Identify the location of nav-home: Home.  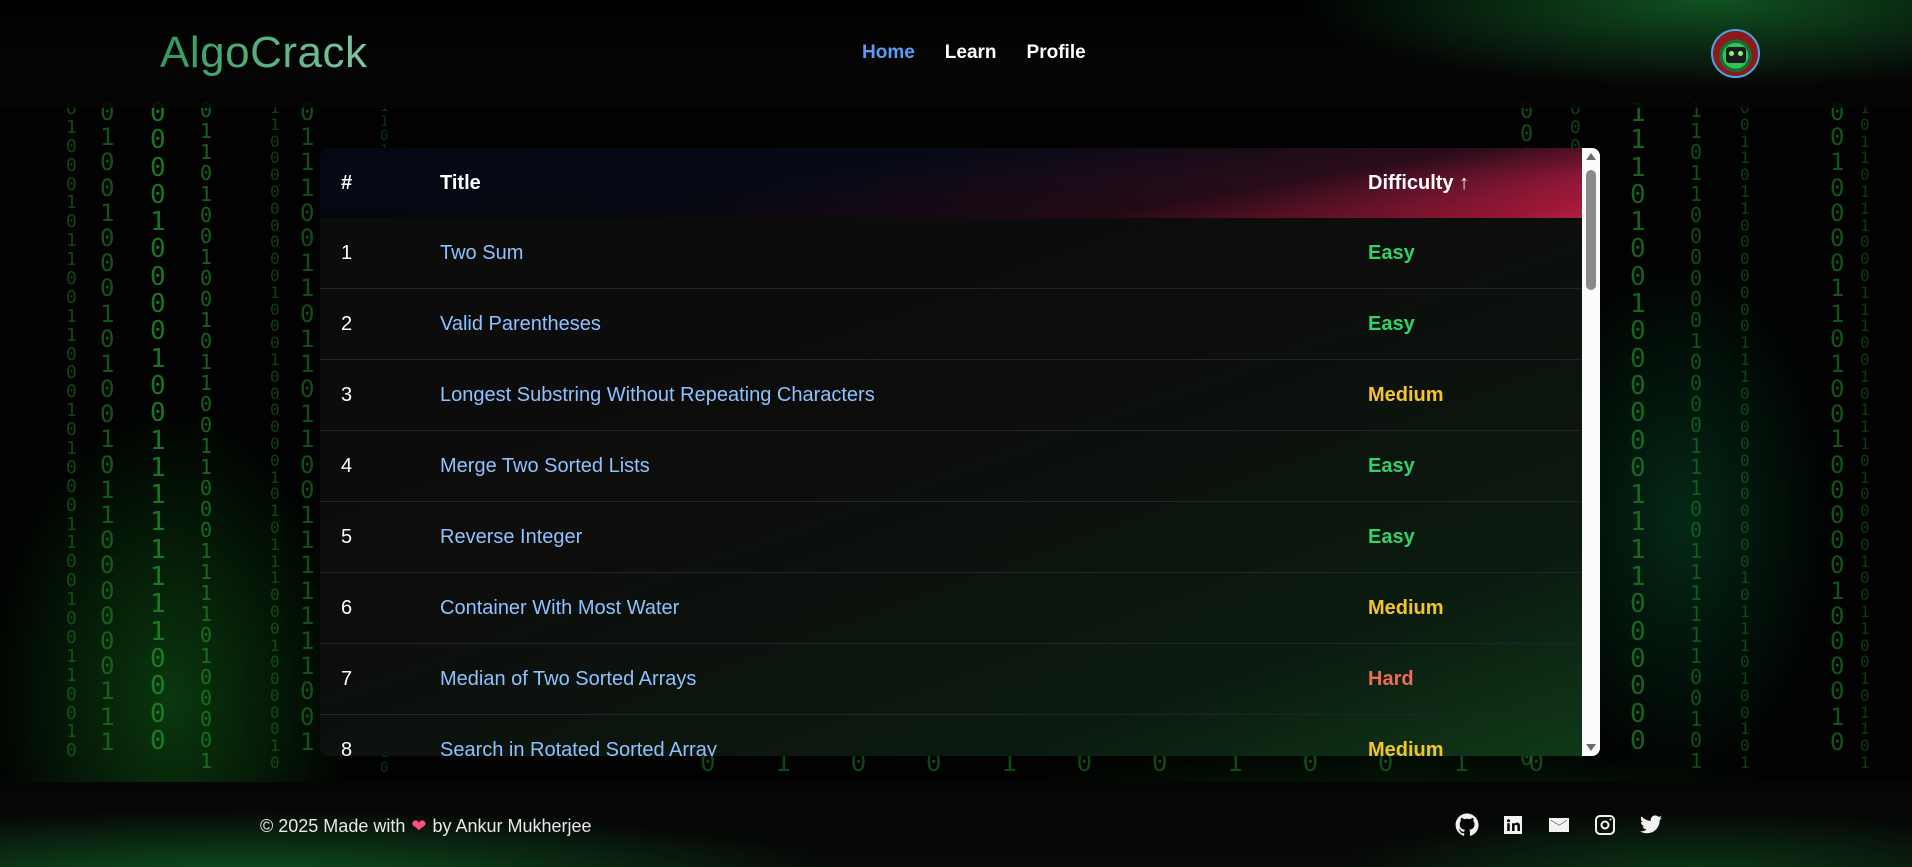
(888, 53).